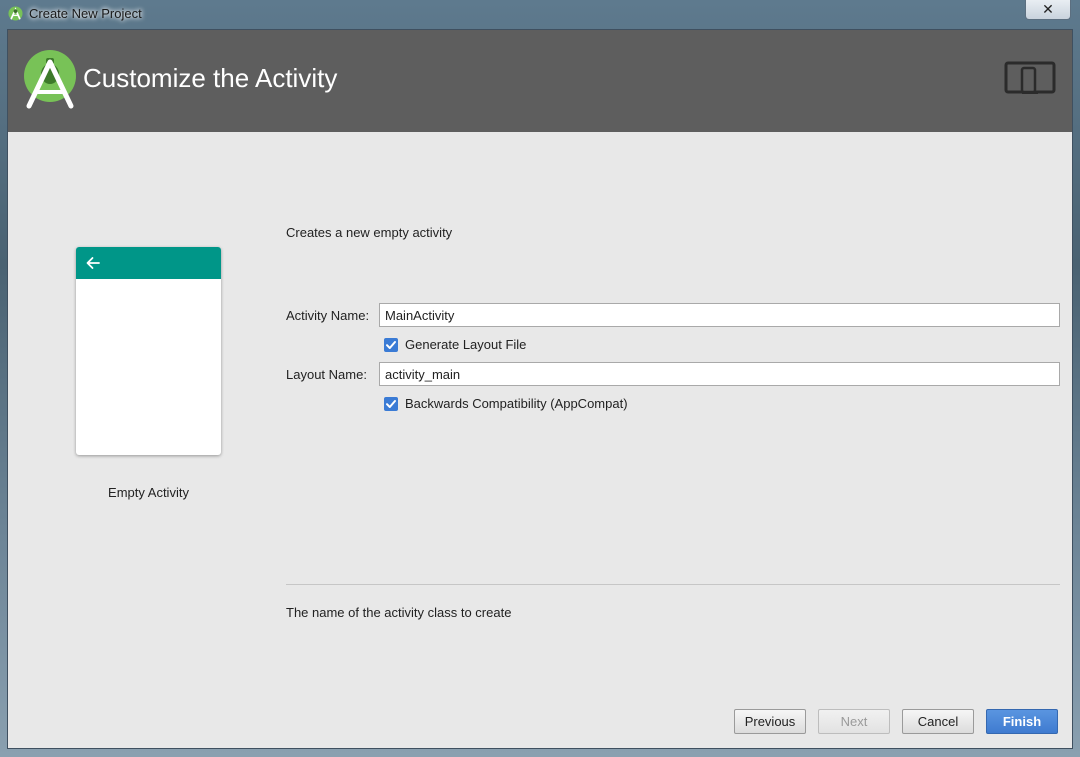 This screenshot has width=1080, height=757. What do you see at coordinates (770, 721) in the screenshot?
I see `previous-button: Previous` at bounding box center [770, 721].